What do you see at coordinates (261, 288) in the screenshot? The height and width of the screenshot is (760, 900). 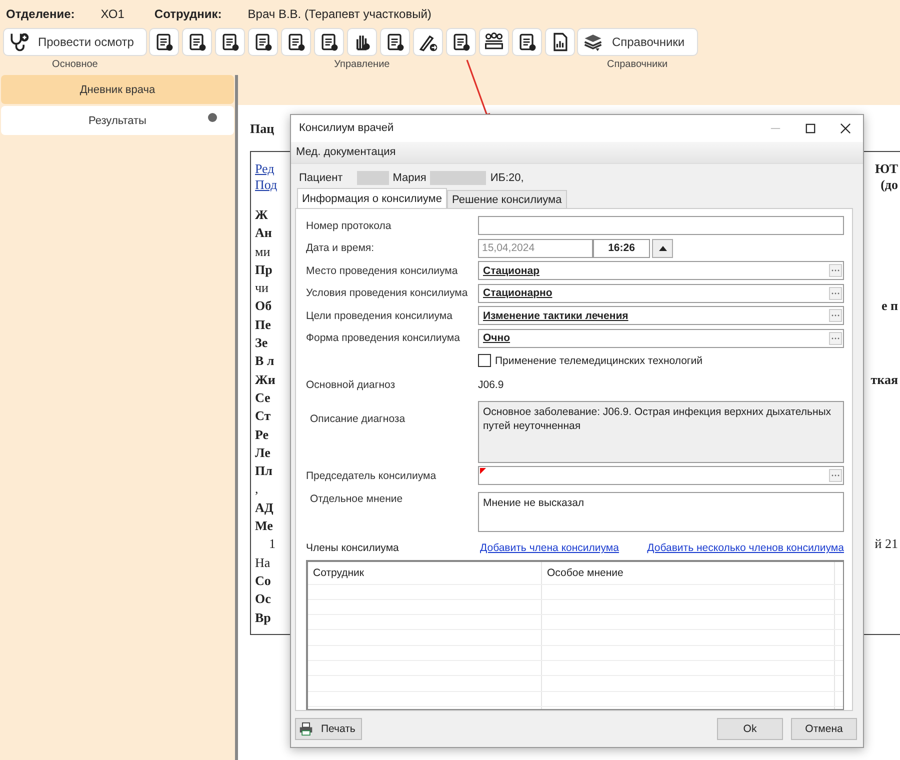 I see `document-text: чи` at bounding box center [261, 288].